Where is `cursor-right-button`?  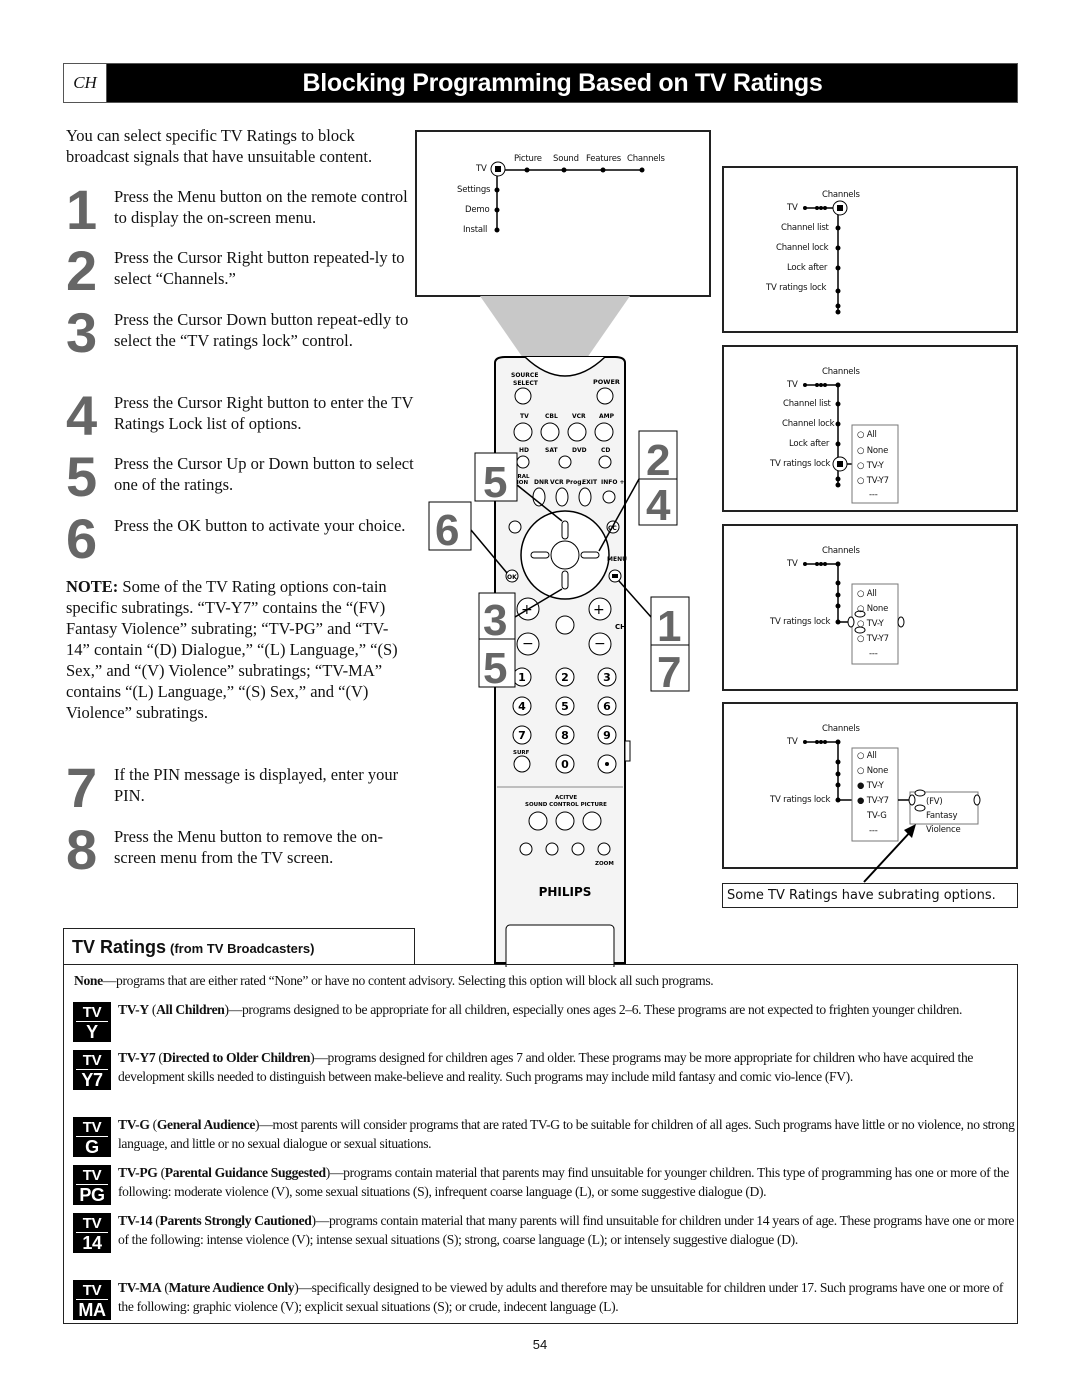 cursor-right-button is located at coordinates (590, 555).